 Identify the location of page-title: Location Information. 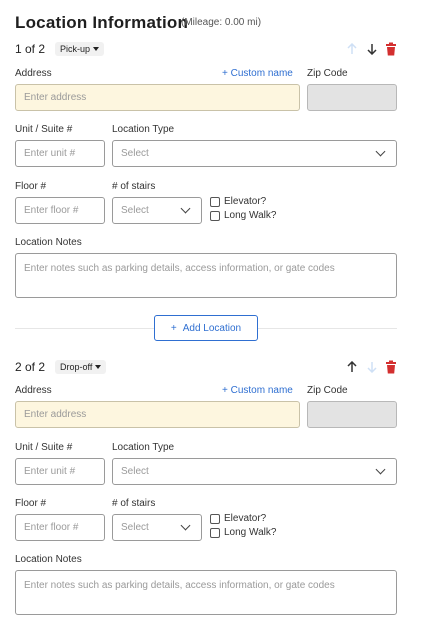
(102, 22).